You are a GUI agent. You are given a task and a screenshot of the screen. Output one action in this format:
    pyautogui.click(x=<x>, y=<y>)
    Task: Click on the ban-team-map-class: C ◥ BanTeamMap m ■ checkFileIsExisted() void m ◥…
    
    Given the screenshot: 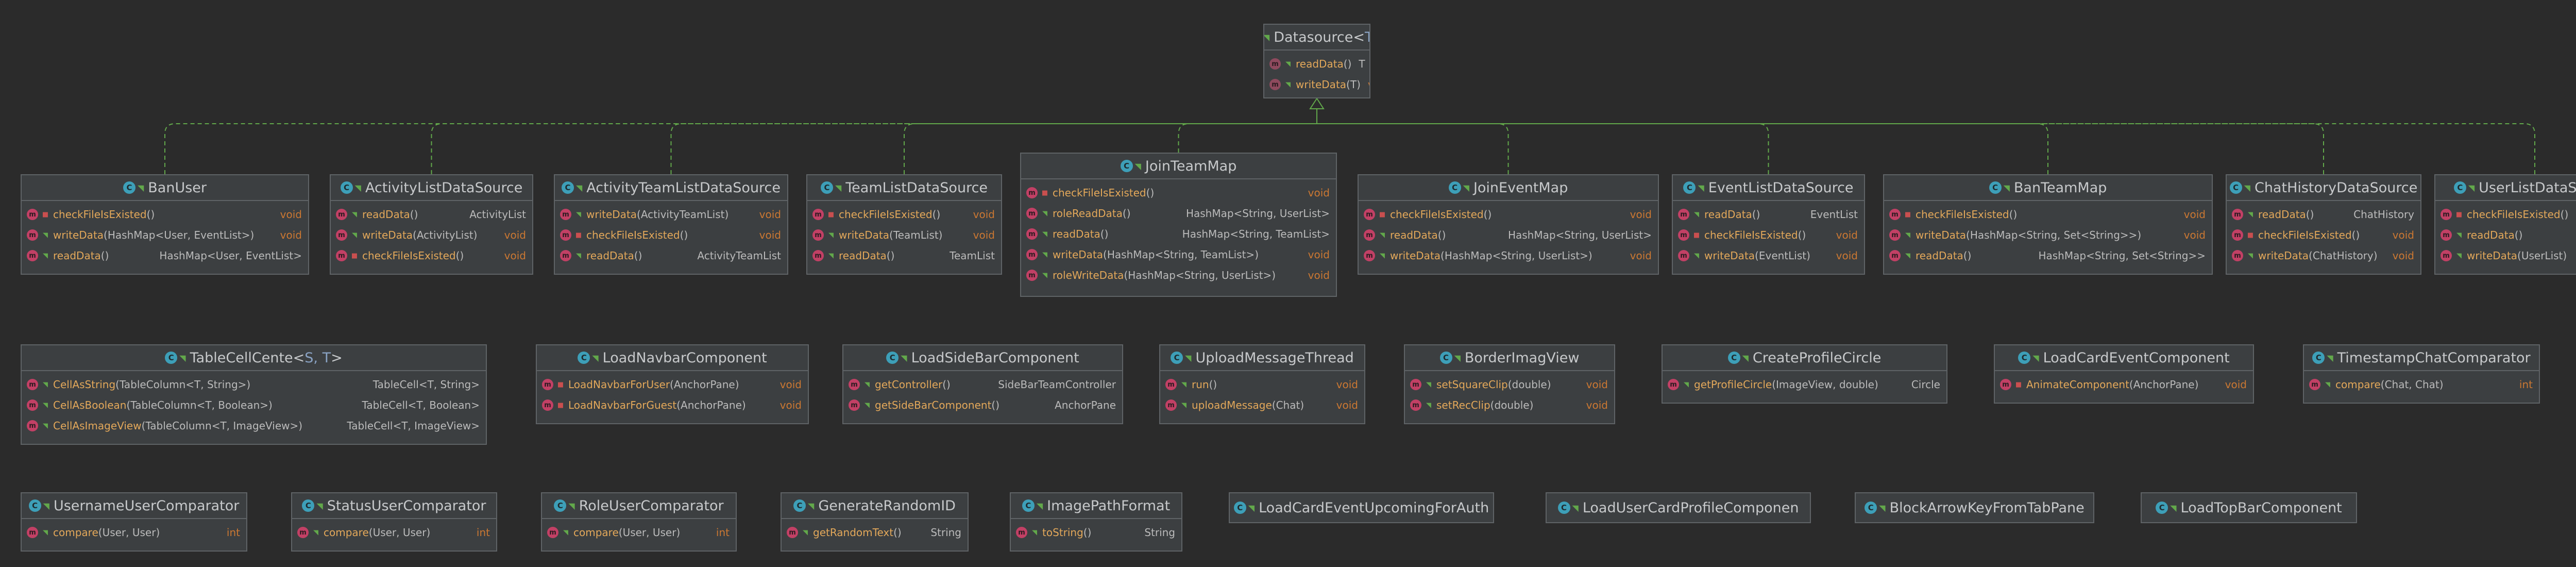 What is the action you would take?
    pyautogui.click(x=2048, y=225)
    